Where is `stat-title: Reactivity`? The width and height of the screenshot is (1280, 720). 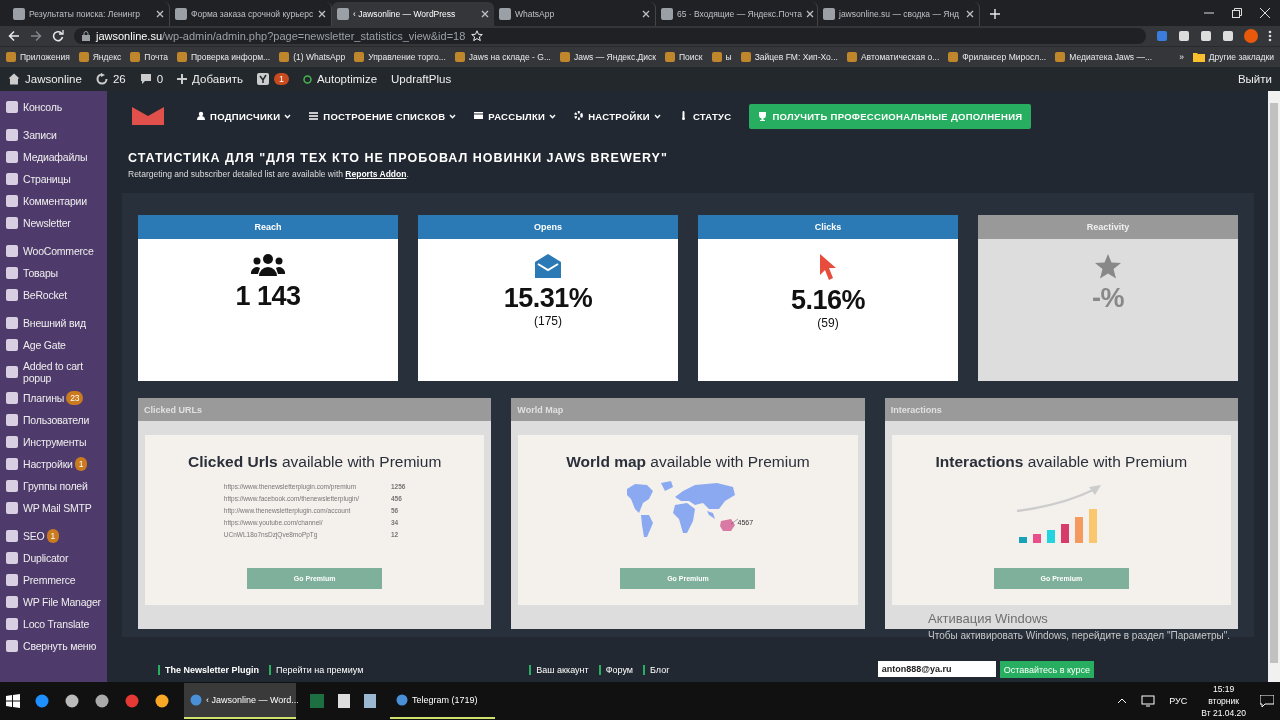
stat-title: Reactivity is located at coordinates (1108, 227).